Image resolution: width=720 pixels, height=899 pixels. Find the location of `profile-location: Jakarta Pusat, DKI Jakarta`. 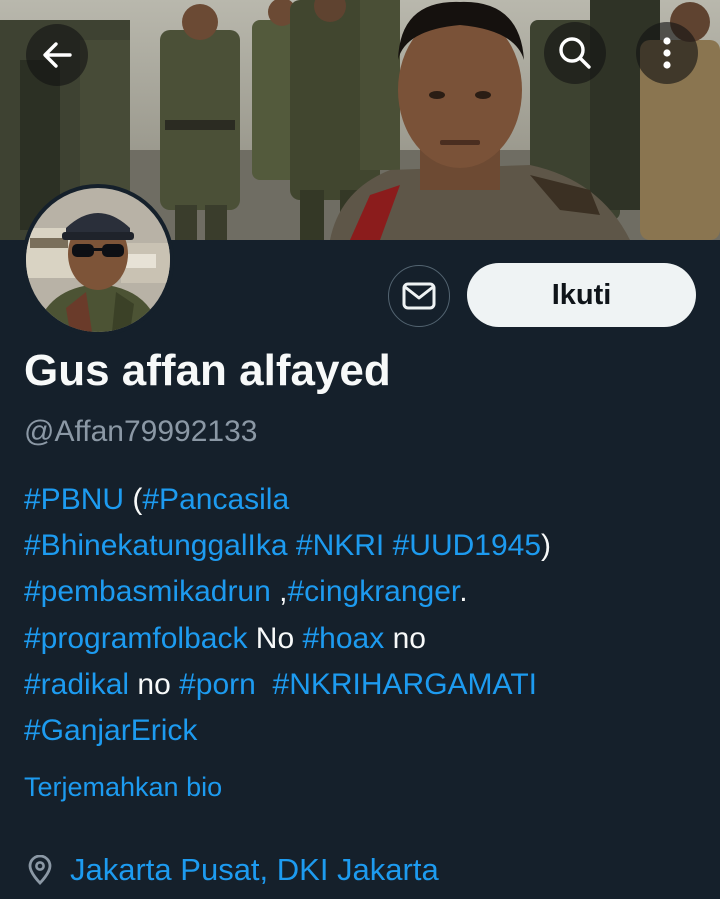

profile-location: Jakarta Pusat, DKI Jakarta is located at coordinates (232, 870).